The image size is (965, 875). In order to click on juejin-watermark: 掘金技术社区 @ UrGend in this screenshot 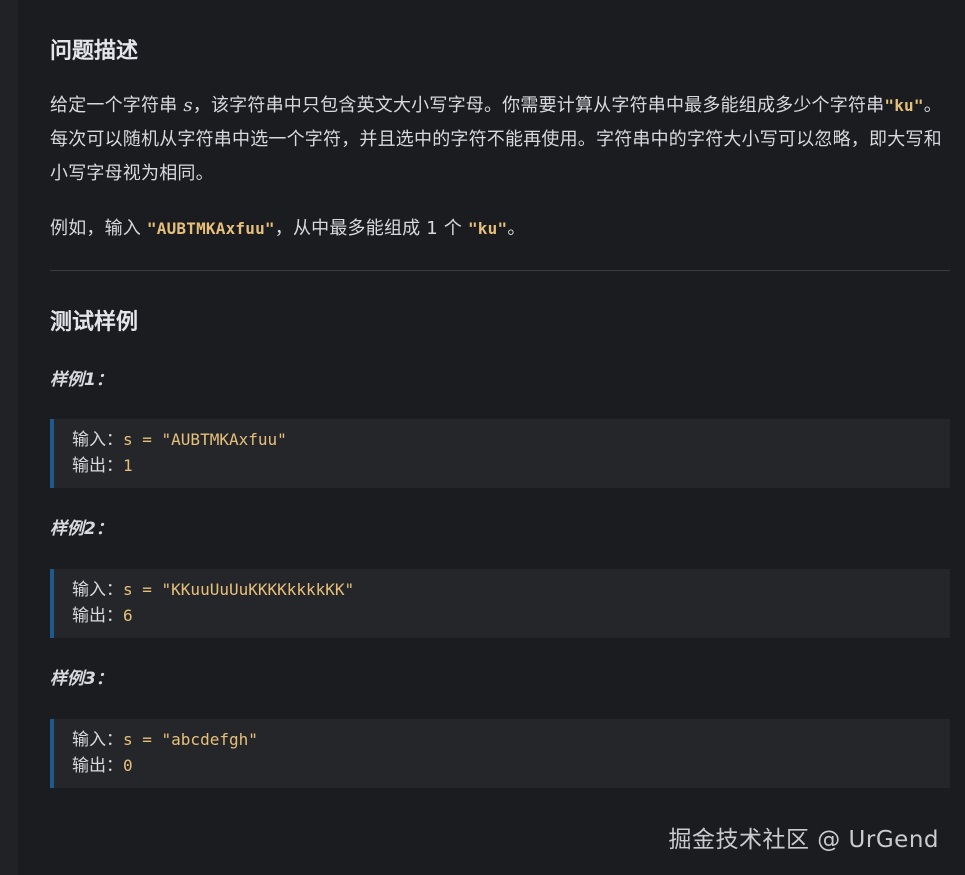, I will do `click(803, 840)`.